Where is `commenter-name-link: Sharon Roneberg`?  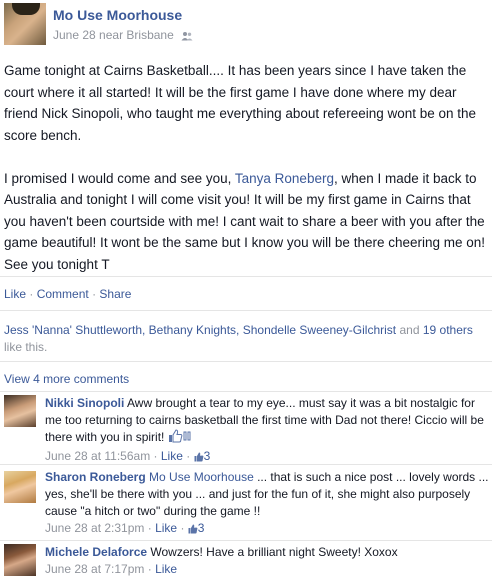 commenter-name-link: Sharon Roneberg is located at coordinates (95, 477).